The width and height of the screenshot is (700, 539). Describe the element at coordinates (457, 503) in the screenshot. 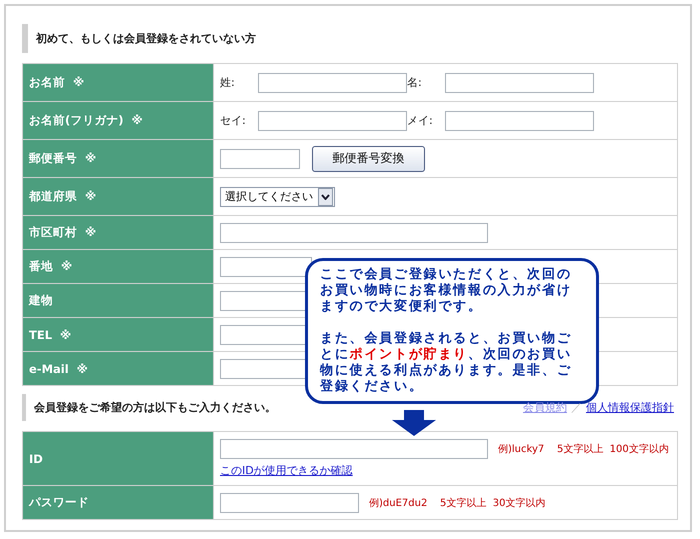

I see `hint-text: 例)duE7du2 5文字以上 30文字以内` at that location.